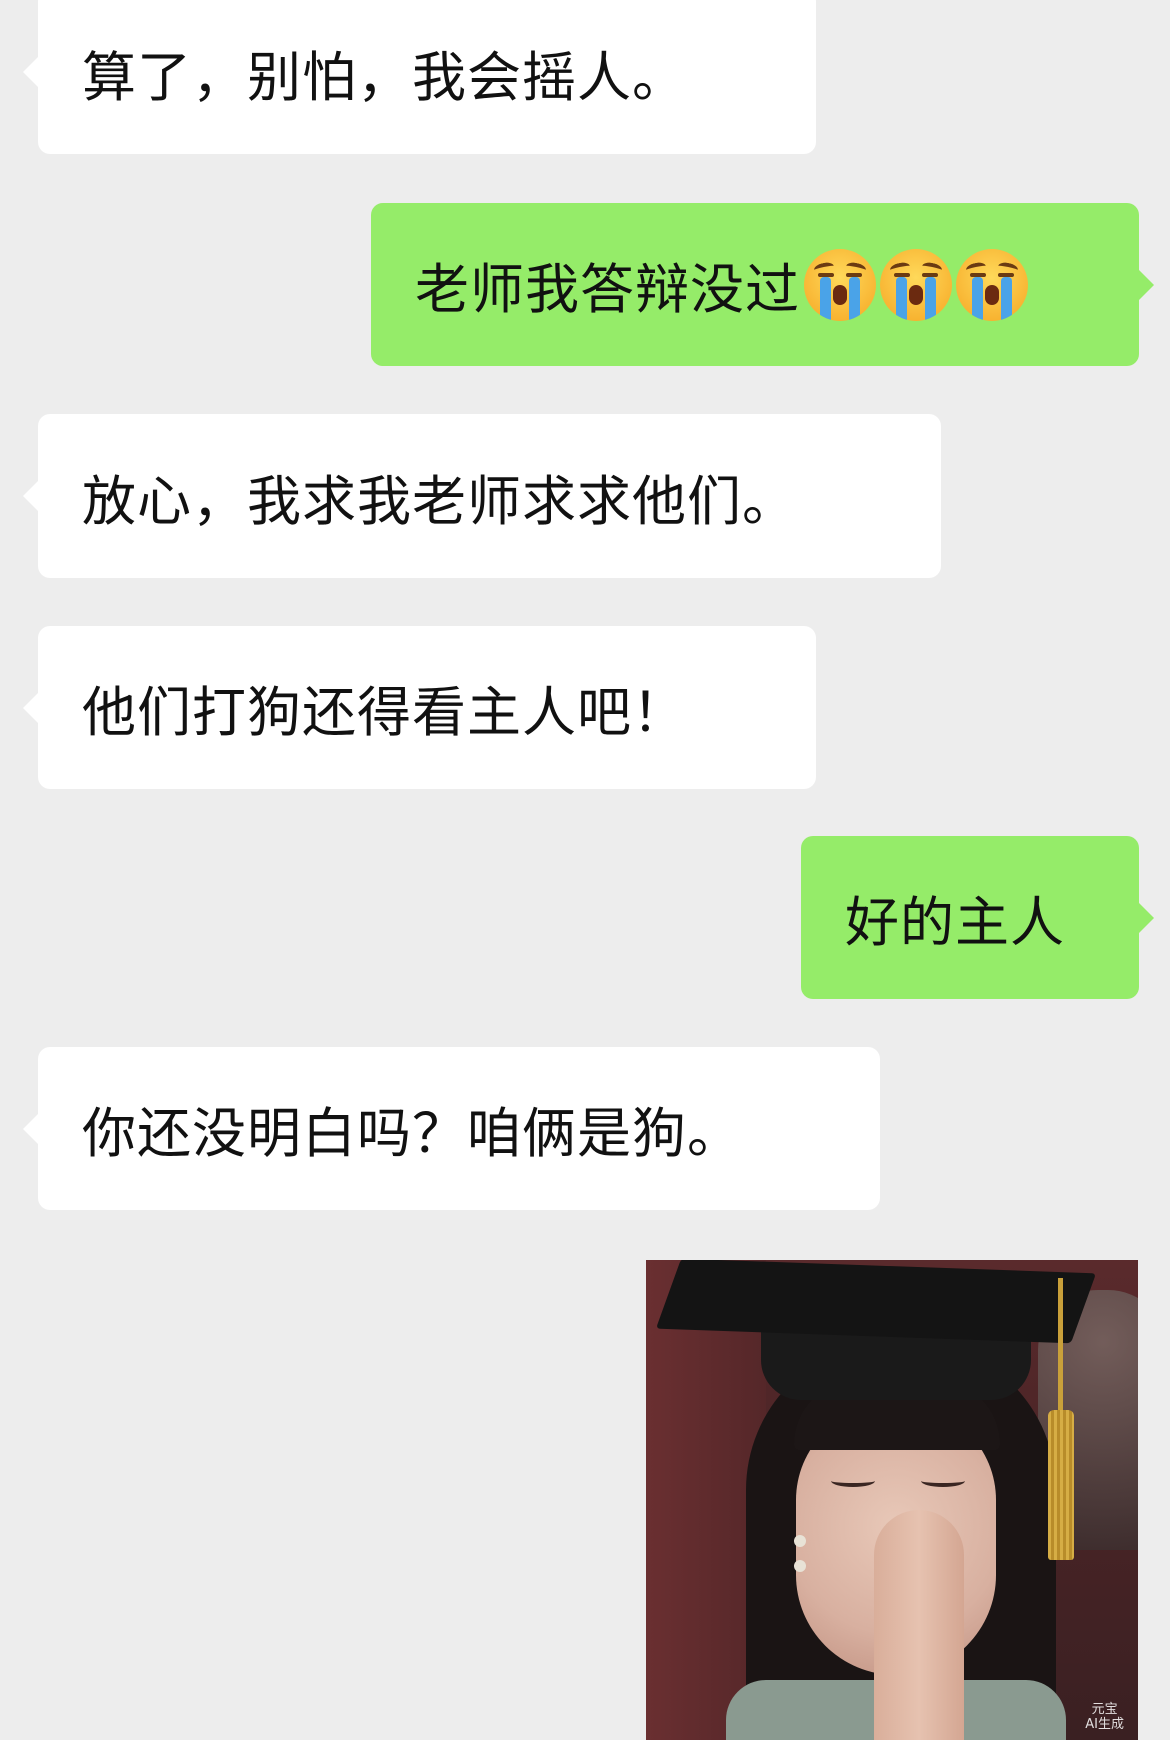 This screenshot has height=1740, width=1170. I want to click on tassel, so click(1061, 1485).